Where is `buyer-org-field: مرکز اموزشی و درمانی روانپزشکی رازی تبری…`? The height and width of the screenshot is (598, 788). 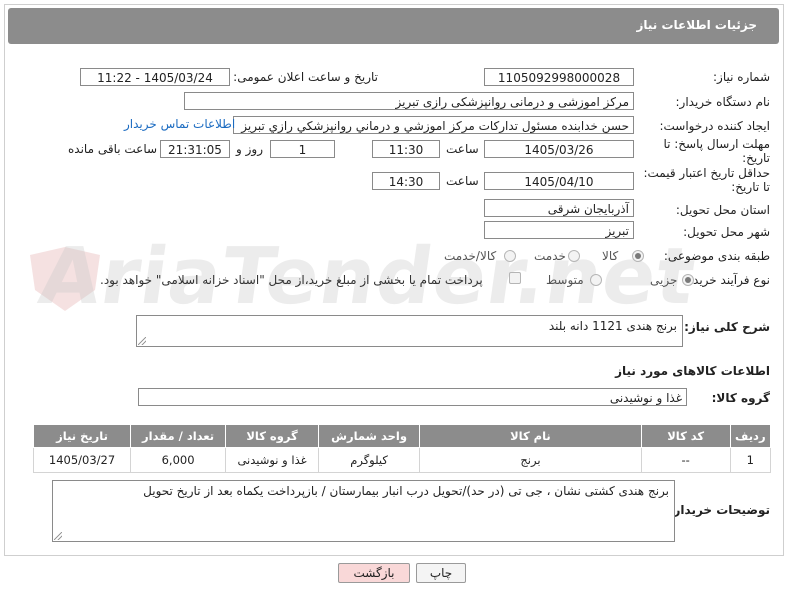 buyer-org-field: مرکز اموزشی و درمانی روانپزشکی رازی تبری… is located at coordinates (409, 101).